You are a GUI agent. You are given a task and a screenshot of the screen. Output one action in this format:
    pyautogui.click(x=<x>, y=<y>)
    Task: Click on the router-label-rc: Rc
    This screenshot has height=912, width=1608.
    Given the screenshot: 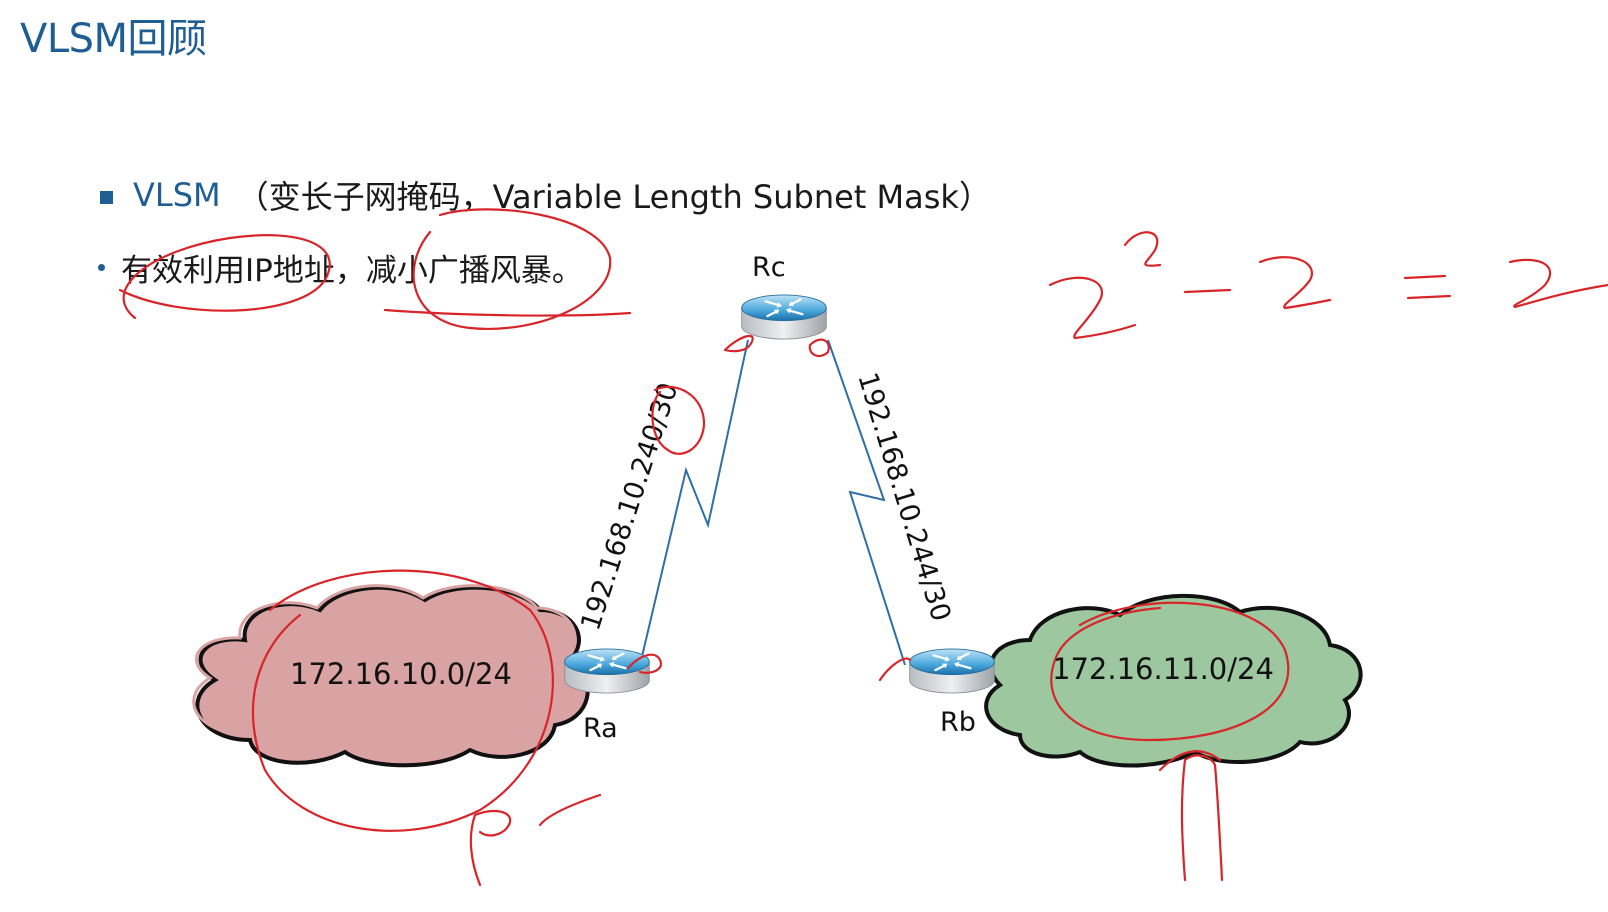 What is the action you would take?
    pyautogui.click(x=769, y=267)
    